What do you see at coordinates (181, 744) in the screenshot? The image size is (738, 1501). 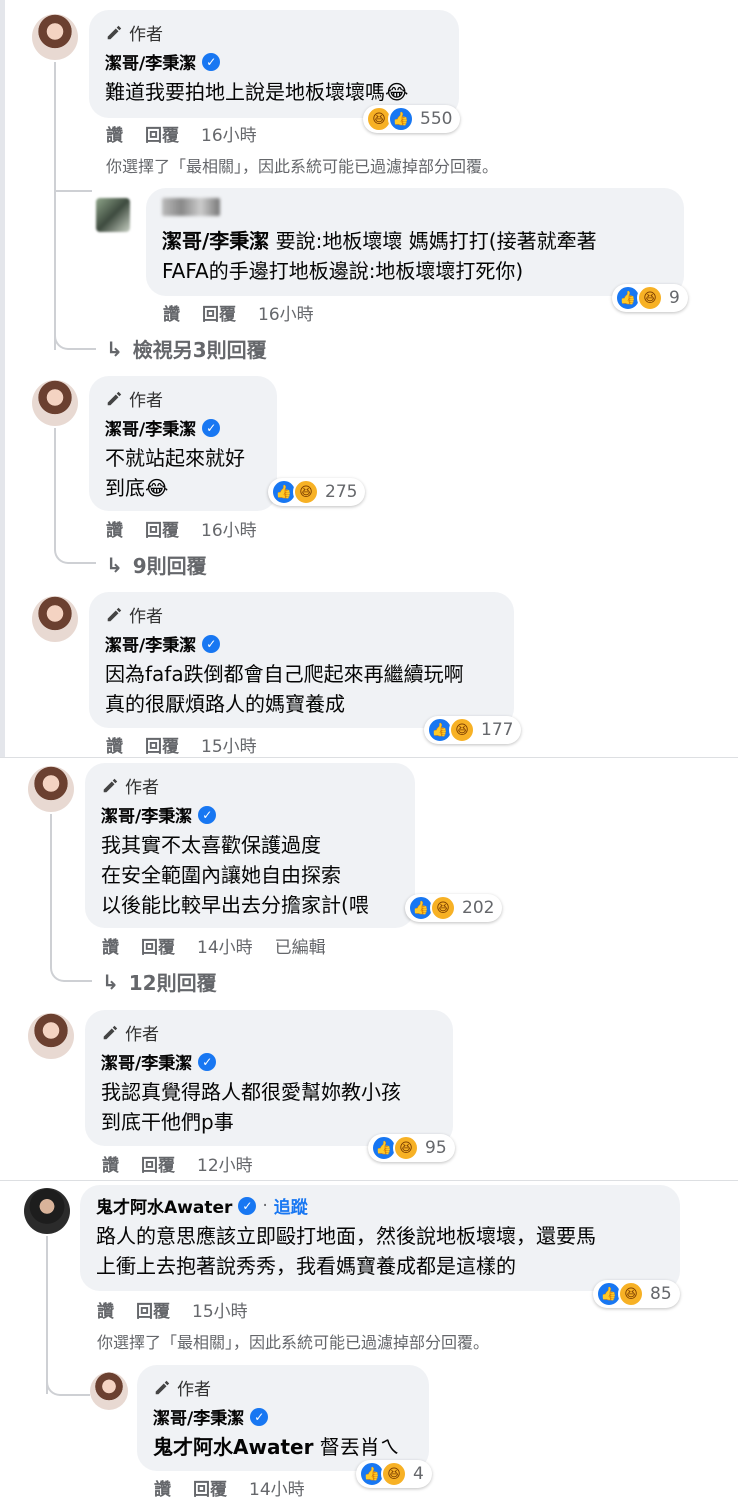 I see `comment-actions: 讚 回覆 15小時` at bounding box center [181, 744].